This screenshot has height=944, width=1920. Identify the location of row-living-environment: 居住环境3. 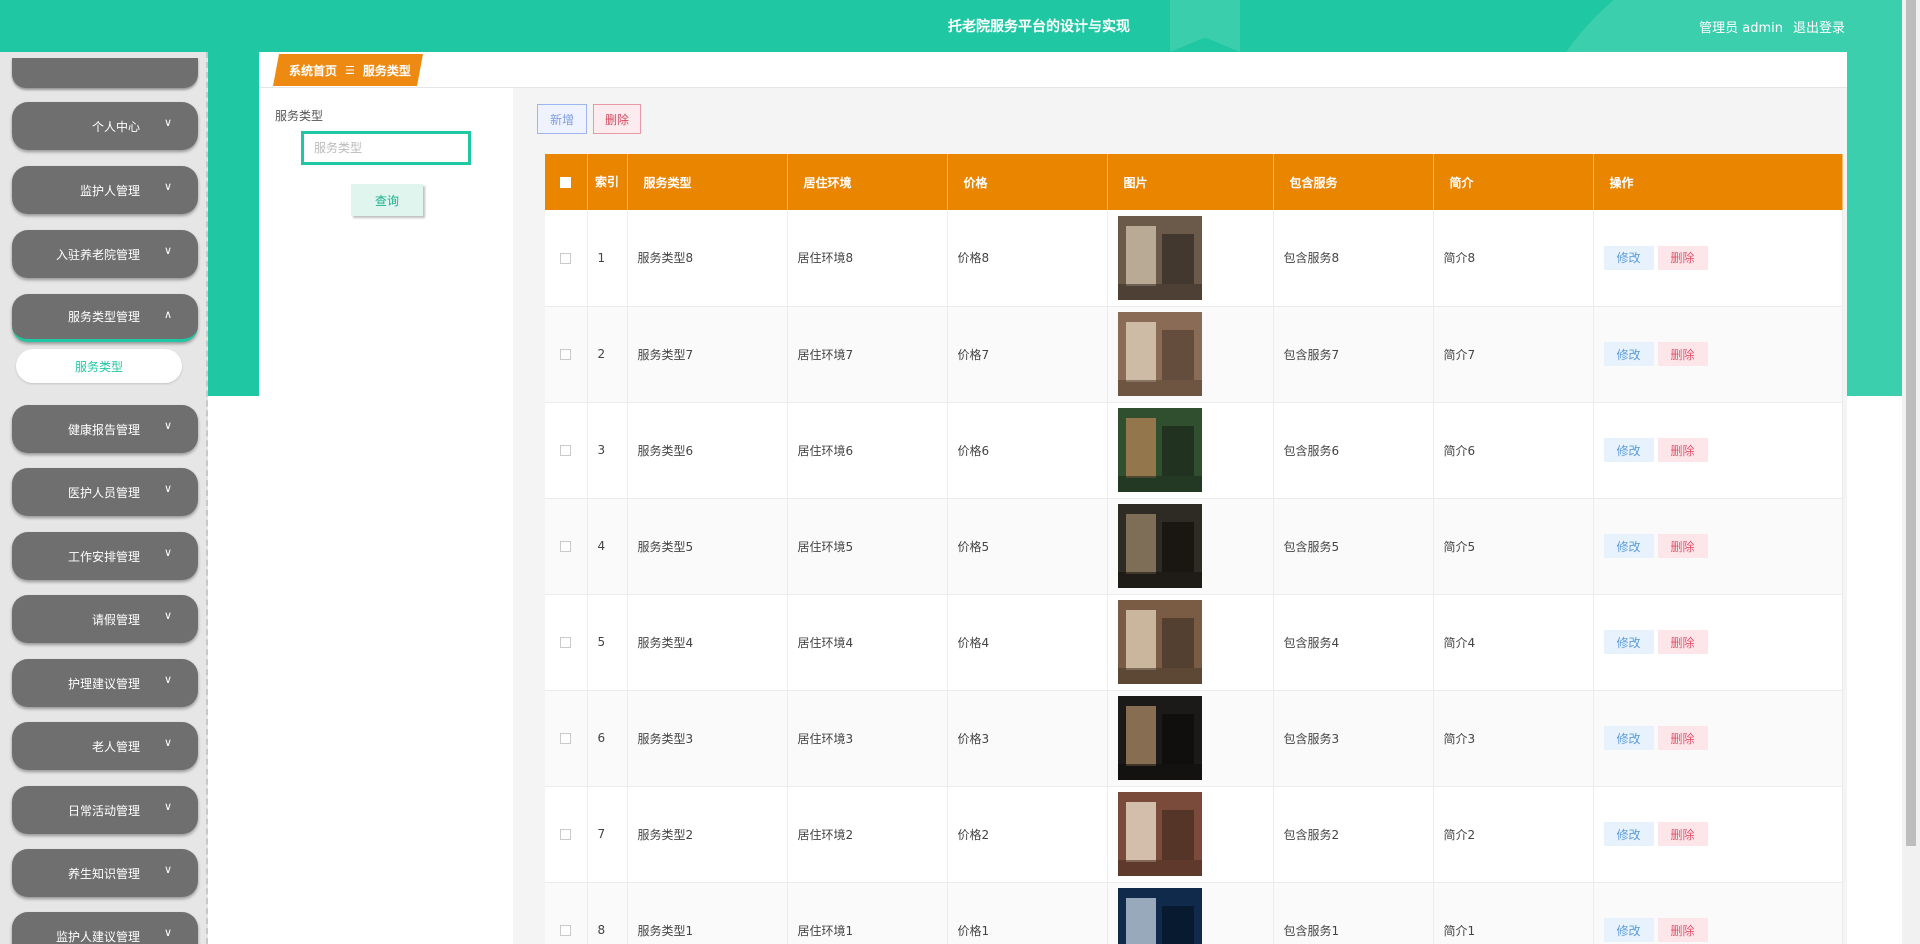
(867, 738).